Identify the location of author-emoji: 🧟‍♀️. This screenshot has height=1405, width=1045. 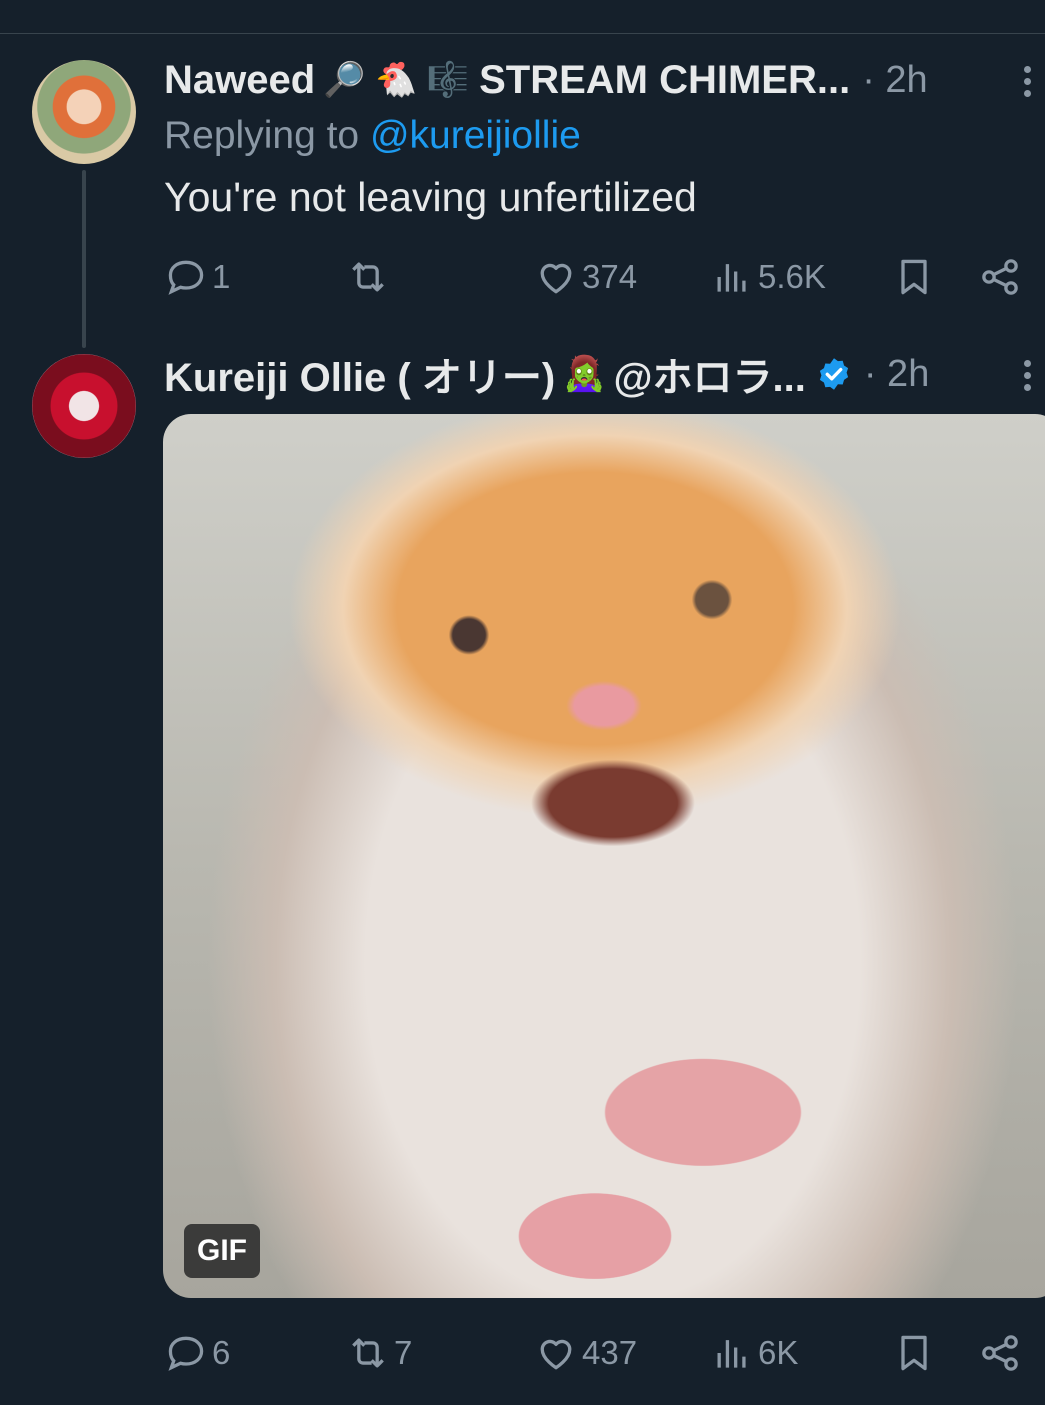
(584, 374).